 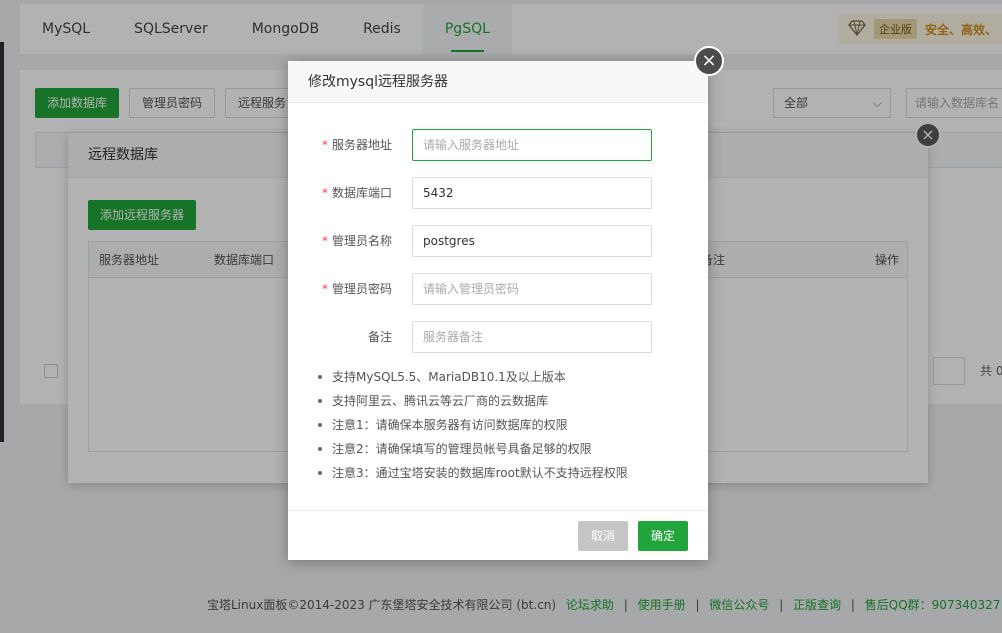 What do you see at coordinates (532, 337) in the screenshot?
I see `remark-input` at bounding box center [532, 337].